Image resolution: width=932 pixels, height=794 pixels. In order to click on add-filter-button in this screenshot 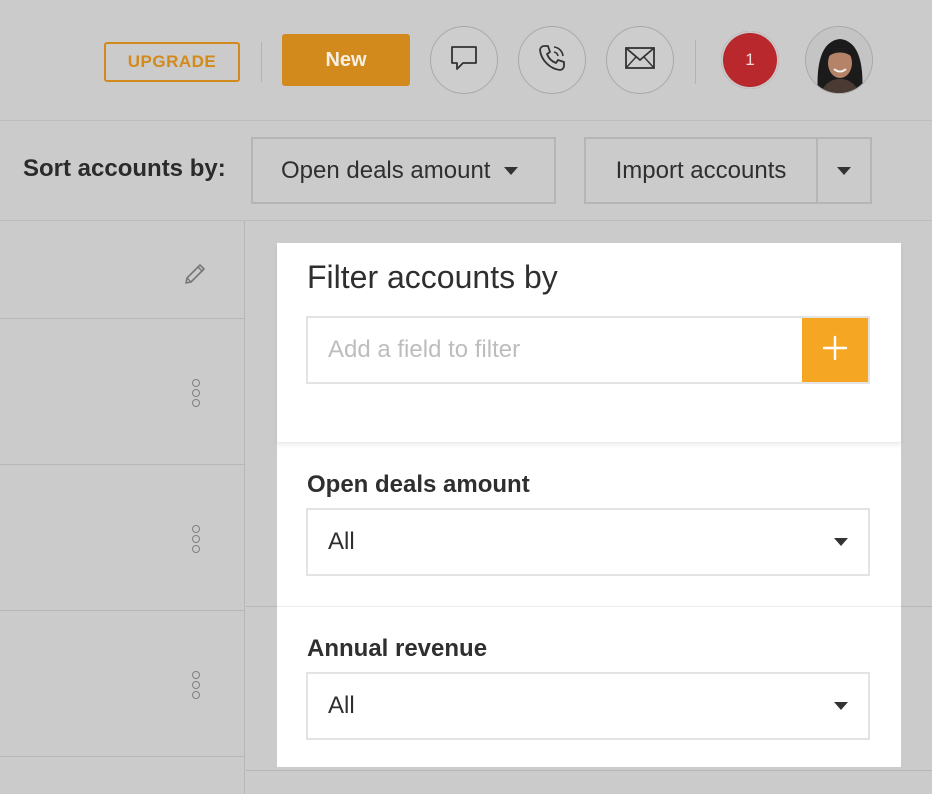, I will do `click(835, 350)`.